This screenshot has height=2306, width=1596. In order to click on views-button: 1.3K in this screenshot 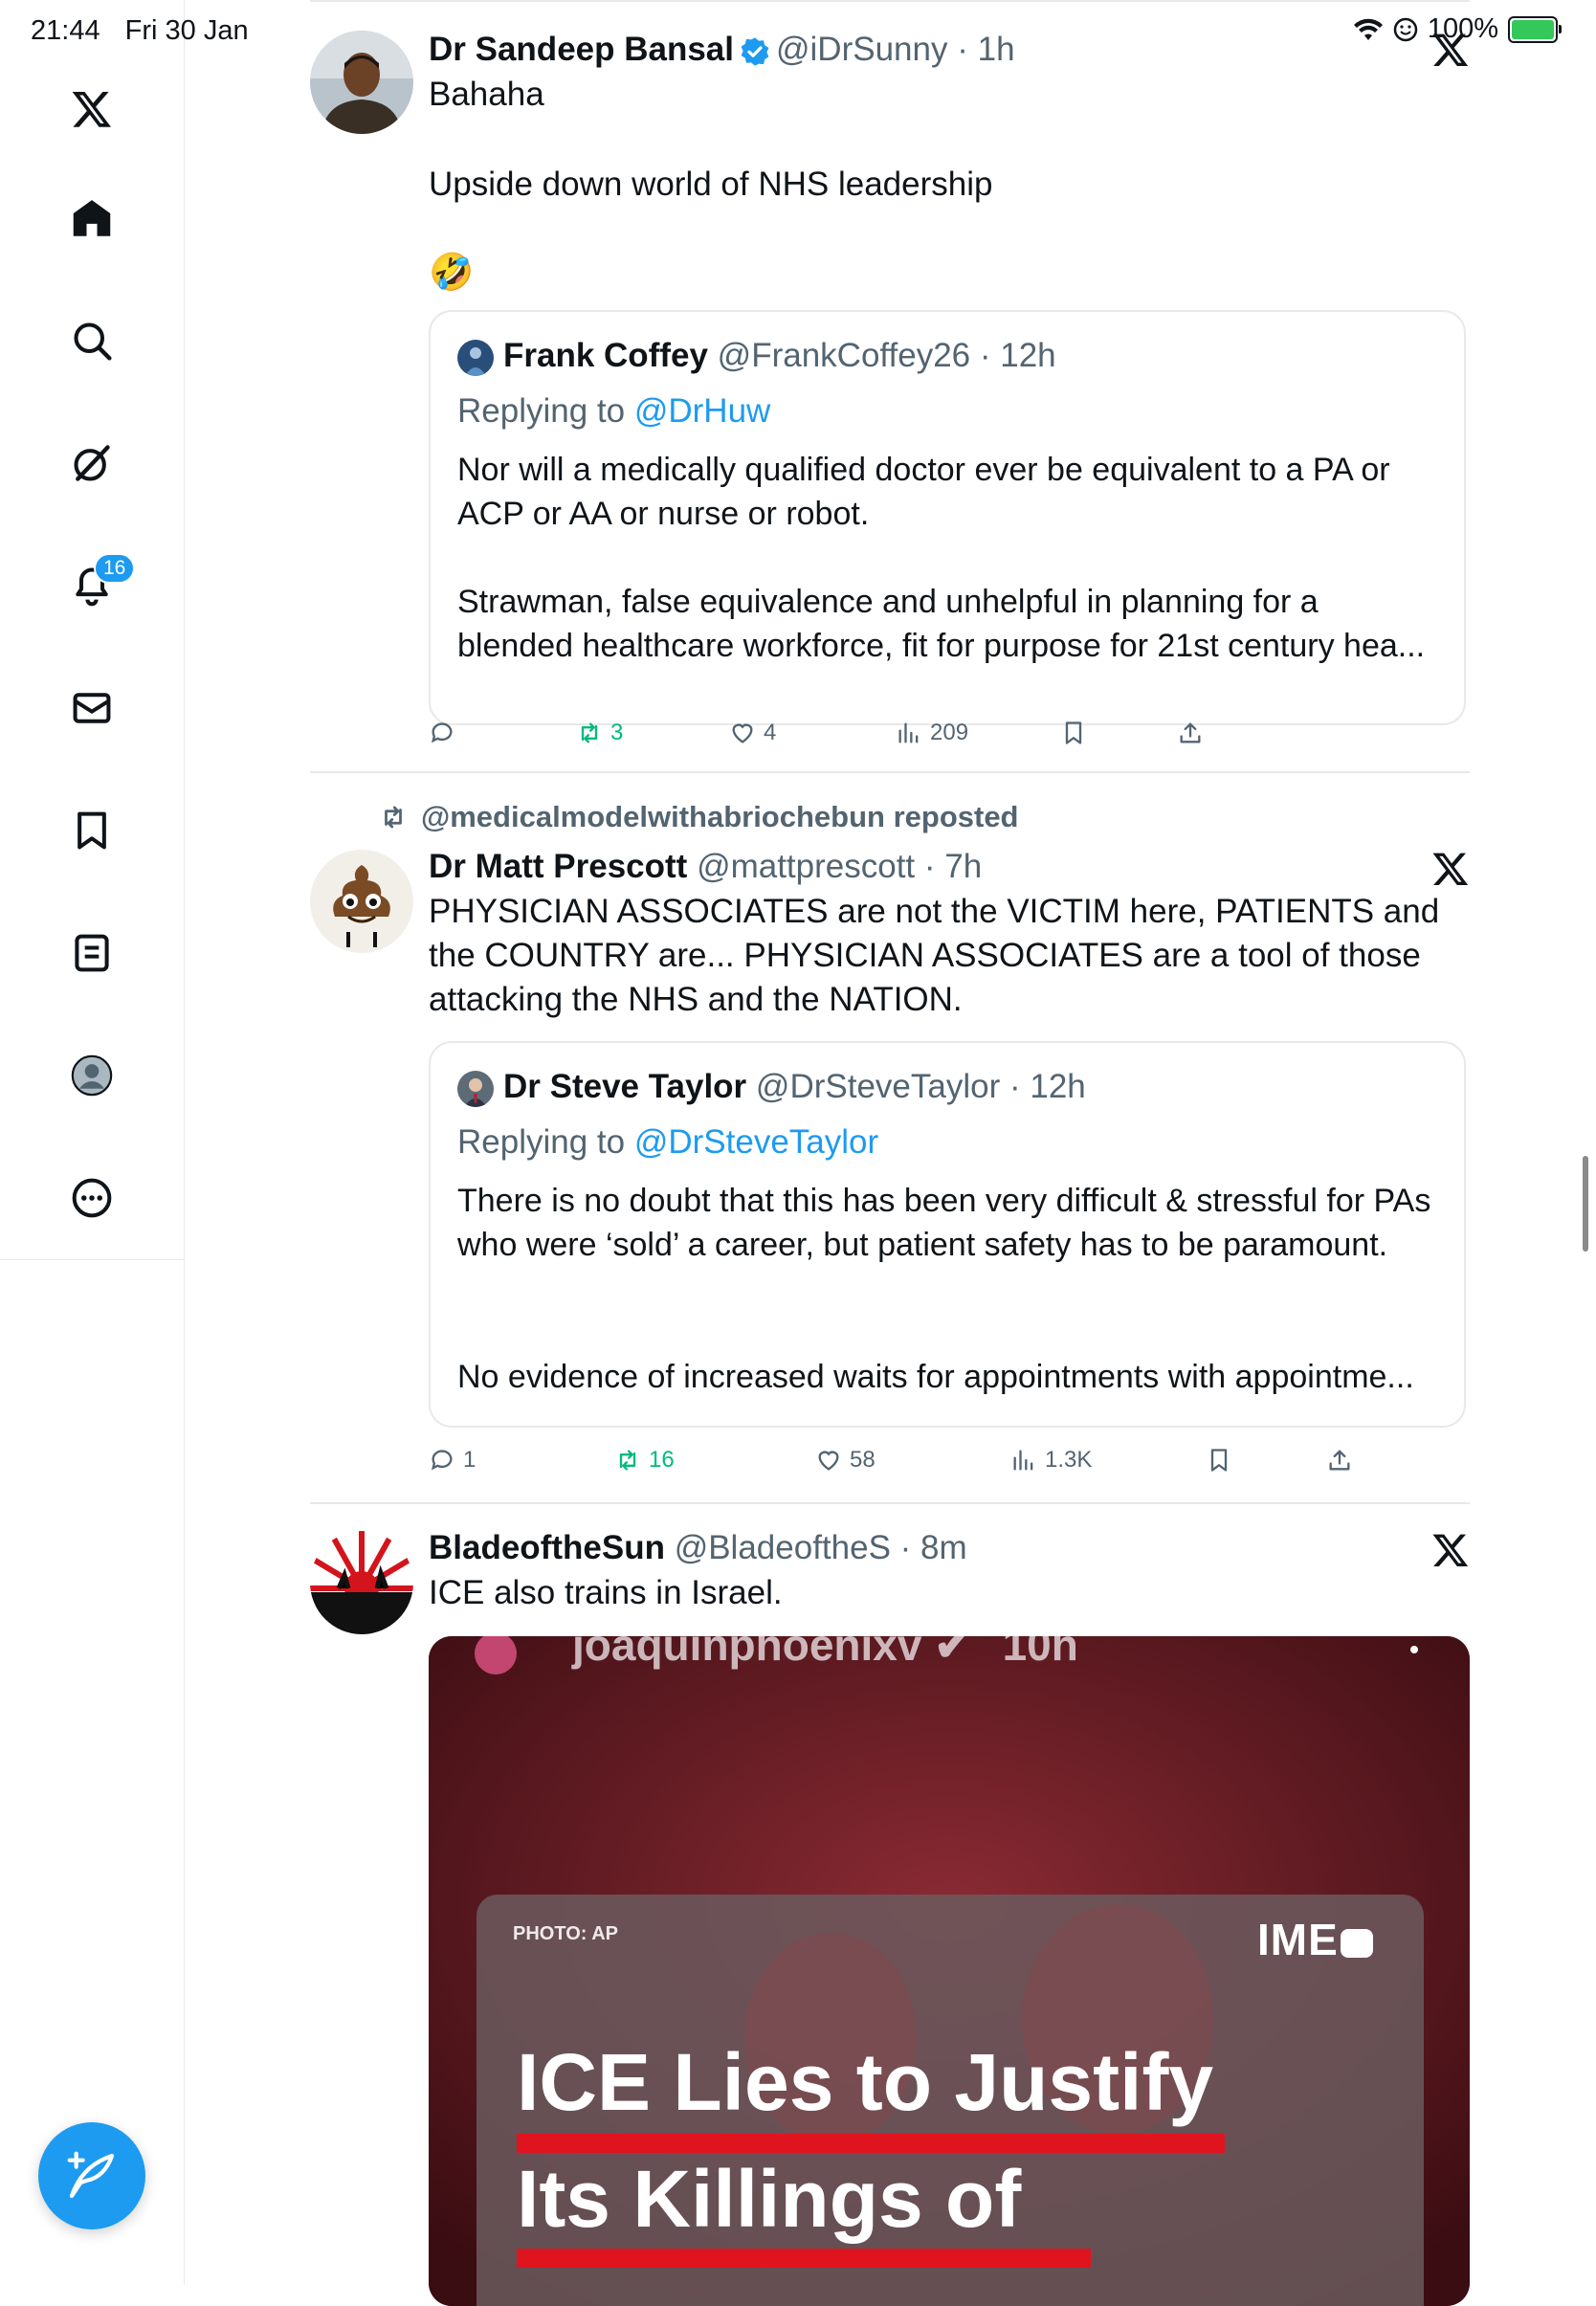, I will do `click(1051, 1460)`.